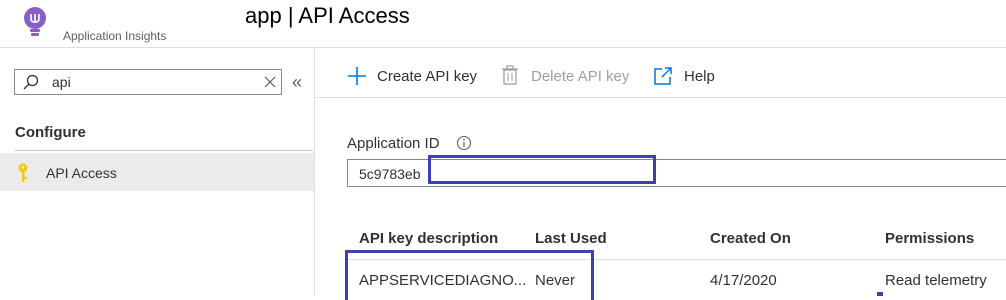 This screenshot has height=300, width=1006. I want to click on table-cell-permissions: Read telemetry, so click(936, 280).